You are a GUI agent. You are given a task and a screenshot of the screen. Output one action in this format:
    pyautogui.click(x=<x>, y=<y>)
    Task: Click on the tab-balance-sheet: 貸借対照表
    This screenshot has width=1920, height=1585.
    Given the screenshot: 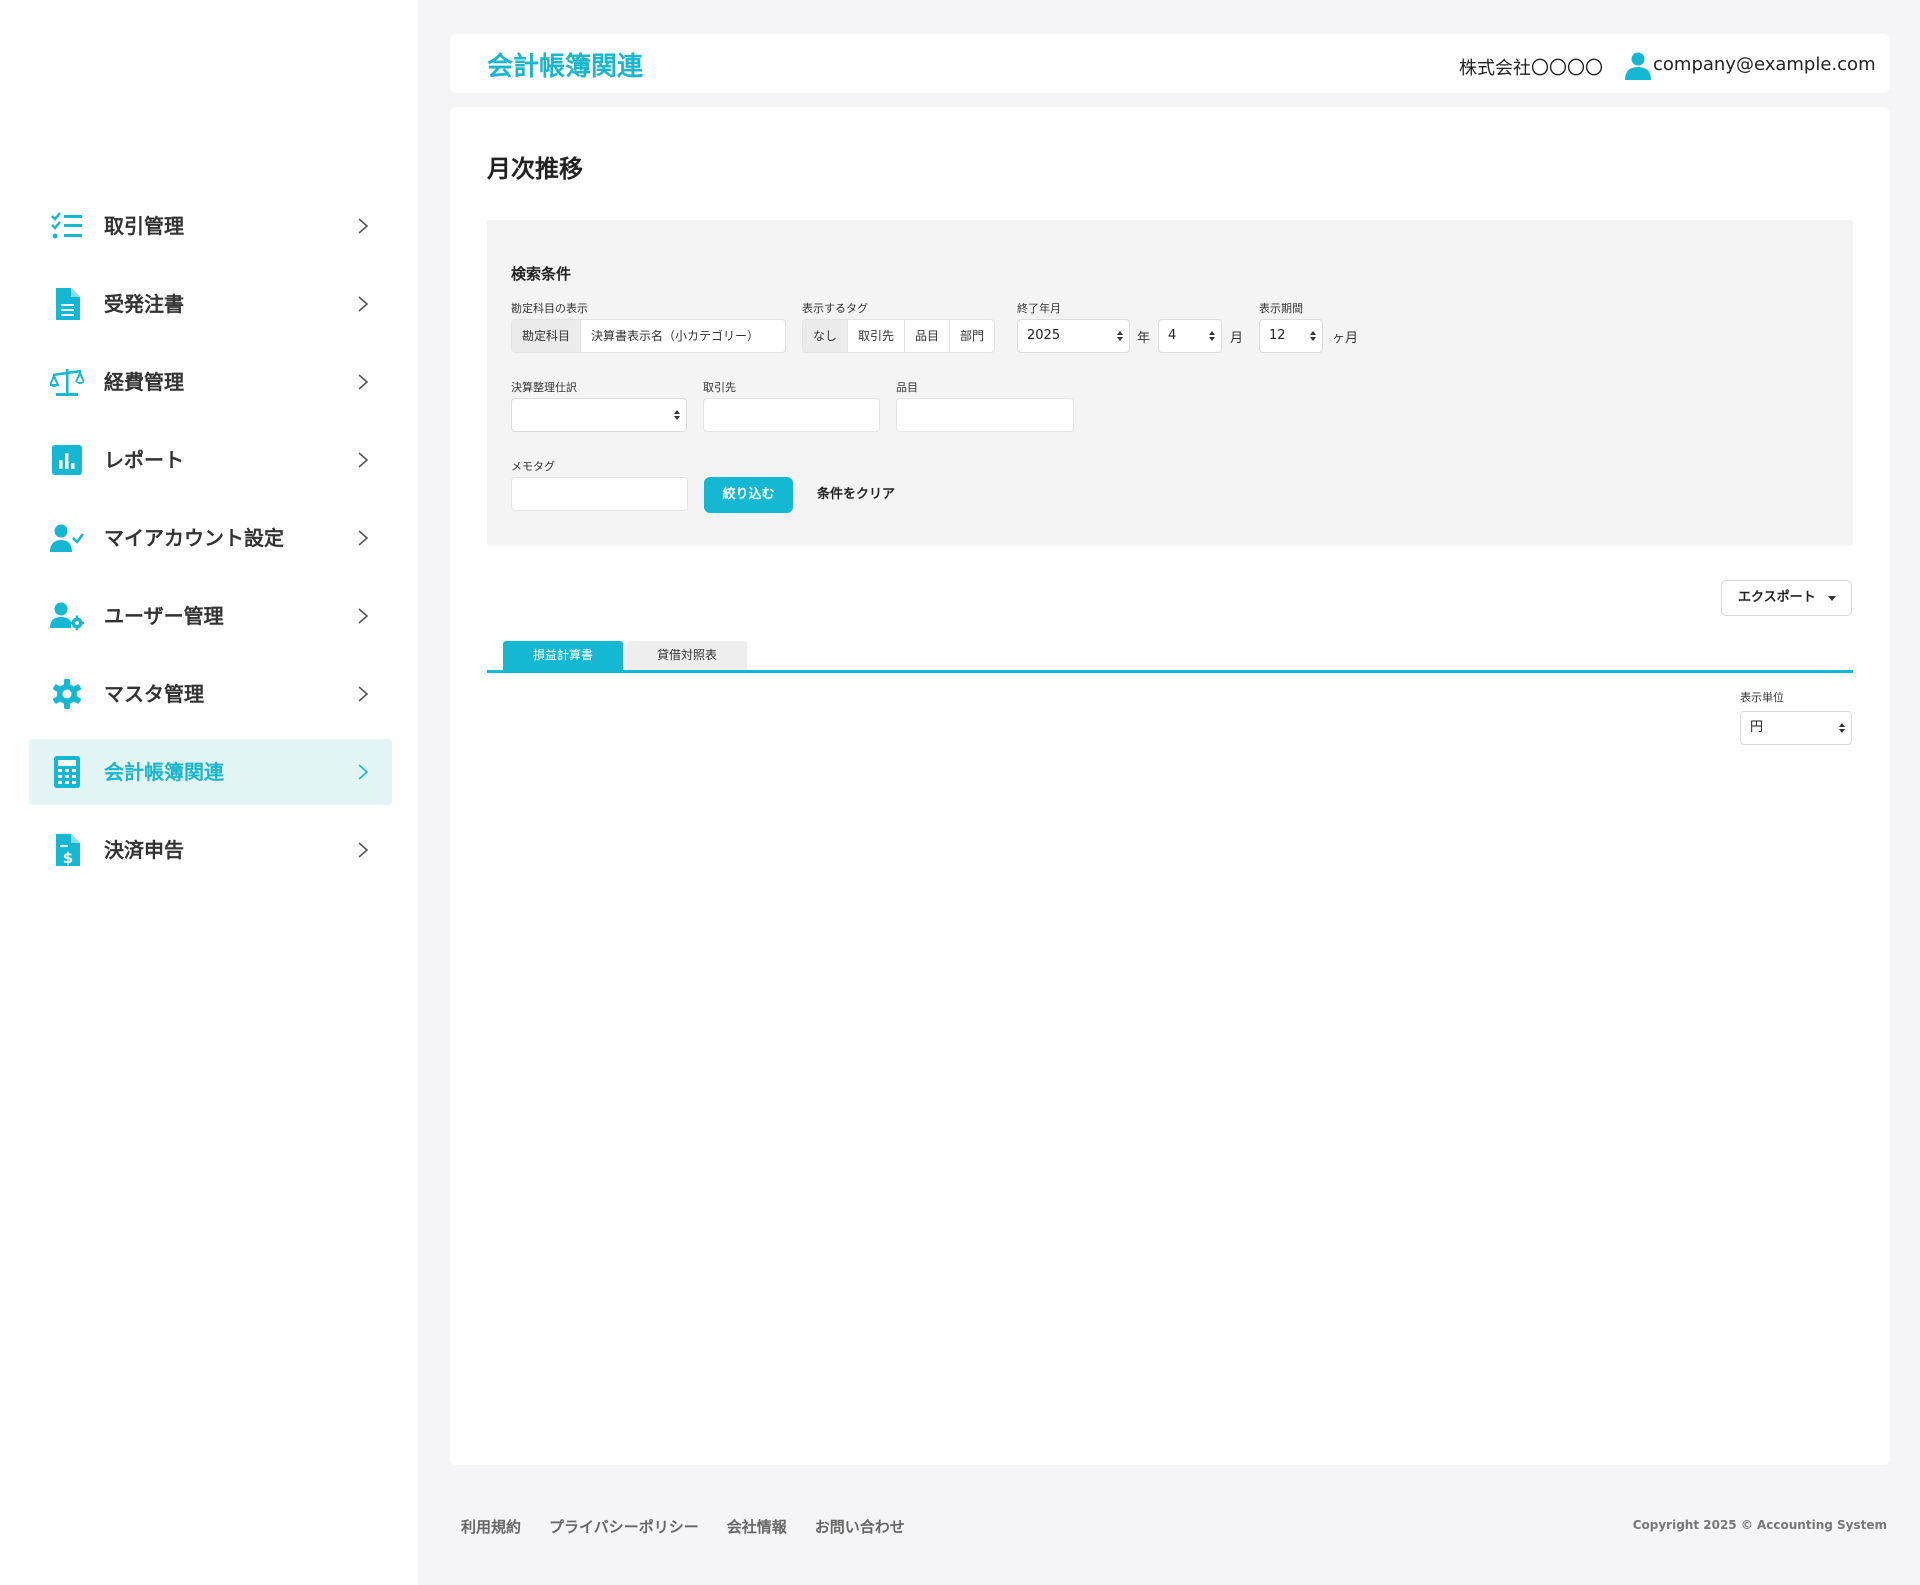 What is the action you would take?
    pyautogui.click(x=687, y=655)
    